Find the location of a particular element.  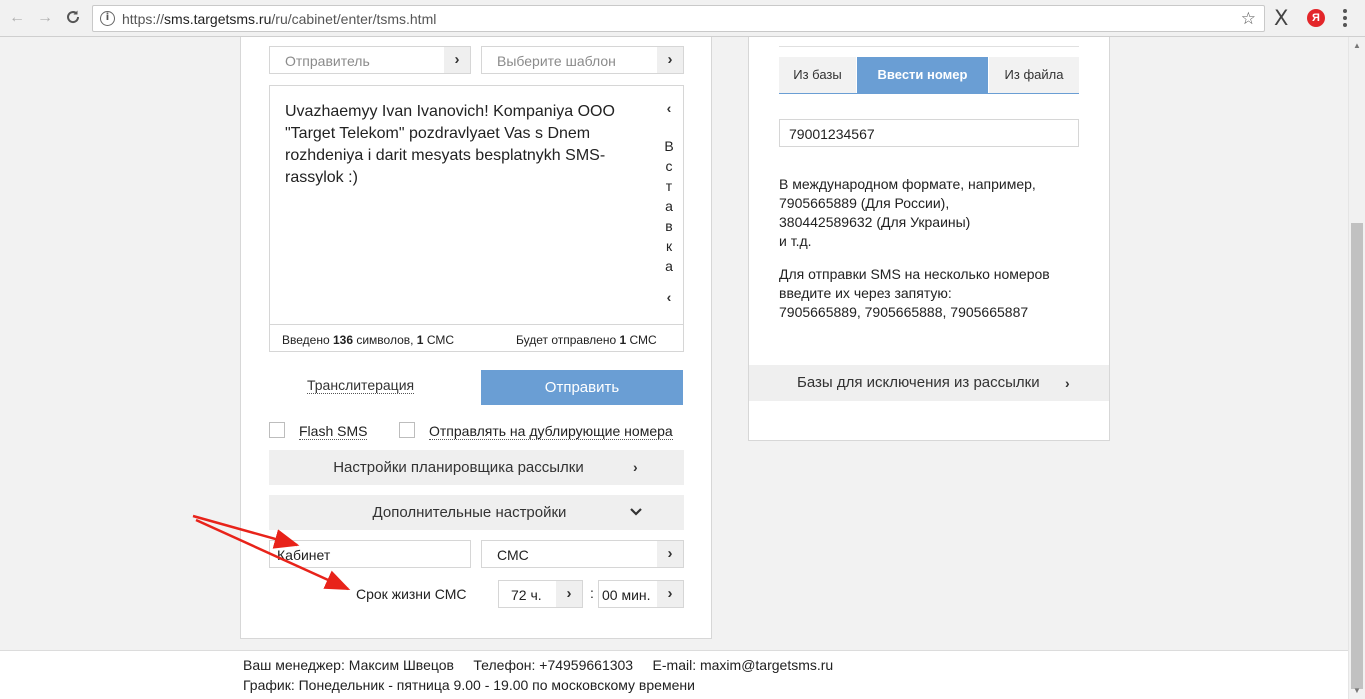

cabinet-field: Кабинет is located at coordinates (370, 554).